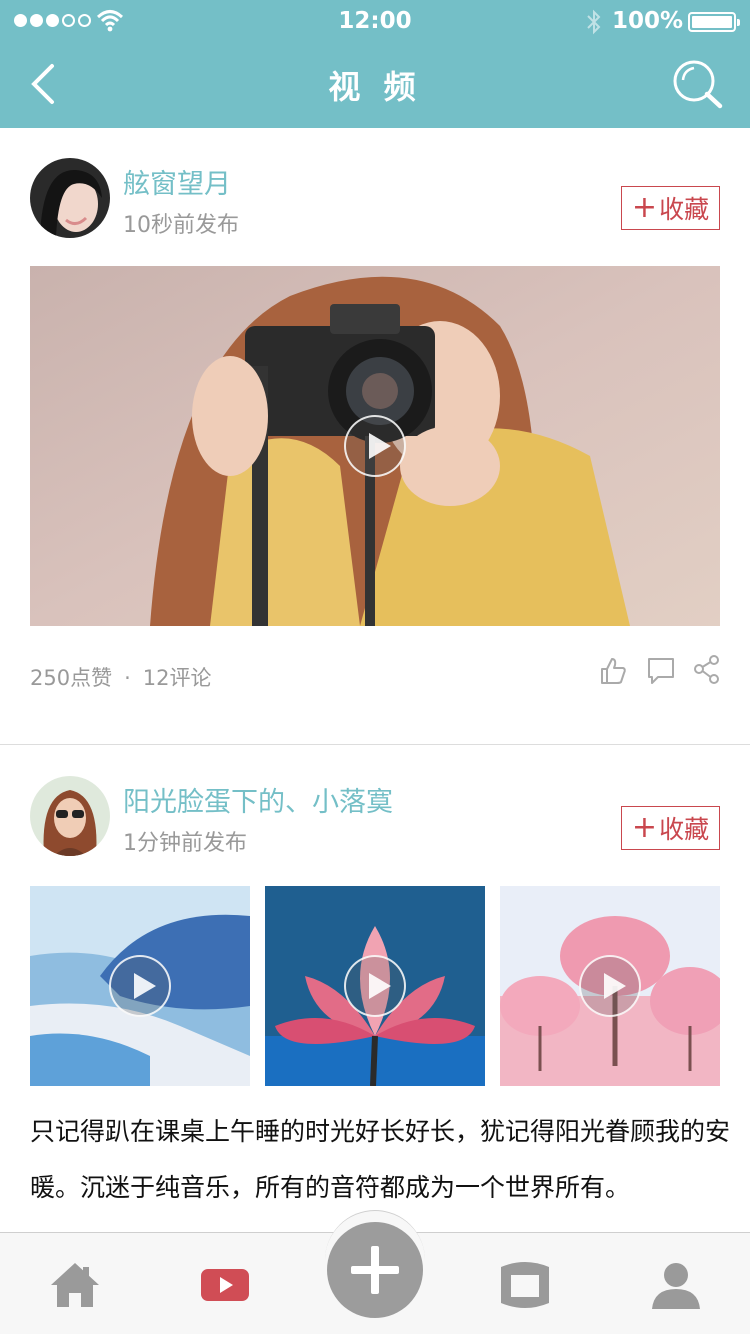 The width and height of the screenshot is (750, 1334). Describe the element at coordinates (177, 678) in the screenshot. I see `comment-count: 12评论` at that location.